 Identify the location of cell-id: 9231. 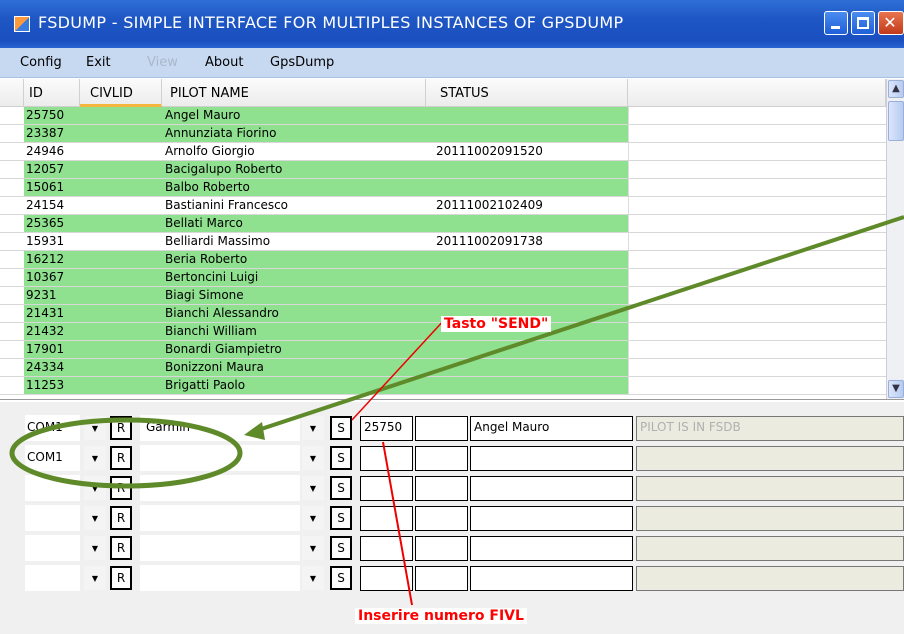
(52, 295).